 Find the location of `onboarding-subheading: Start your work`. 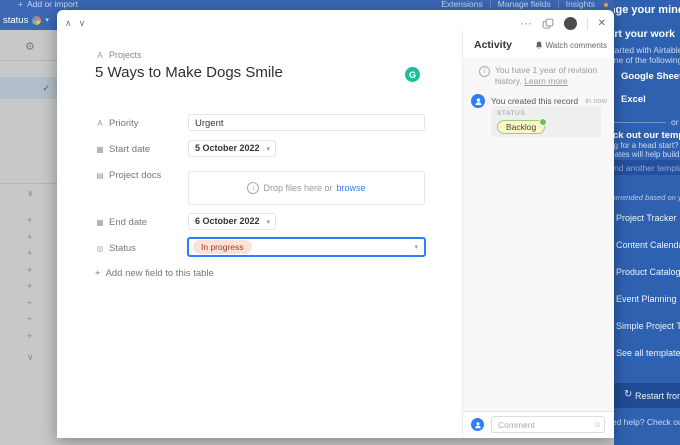

onboarding-subheading: Start your work is located at coordinates (645, 34).